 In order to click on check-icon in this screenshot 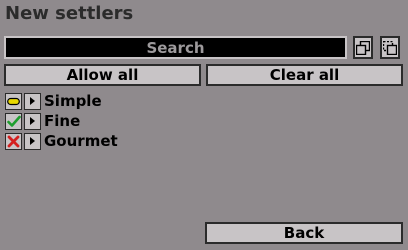, I will do `click(13, 121)`.